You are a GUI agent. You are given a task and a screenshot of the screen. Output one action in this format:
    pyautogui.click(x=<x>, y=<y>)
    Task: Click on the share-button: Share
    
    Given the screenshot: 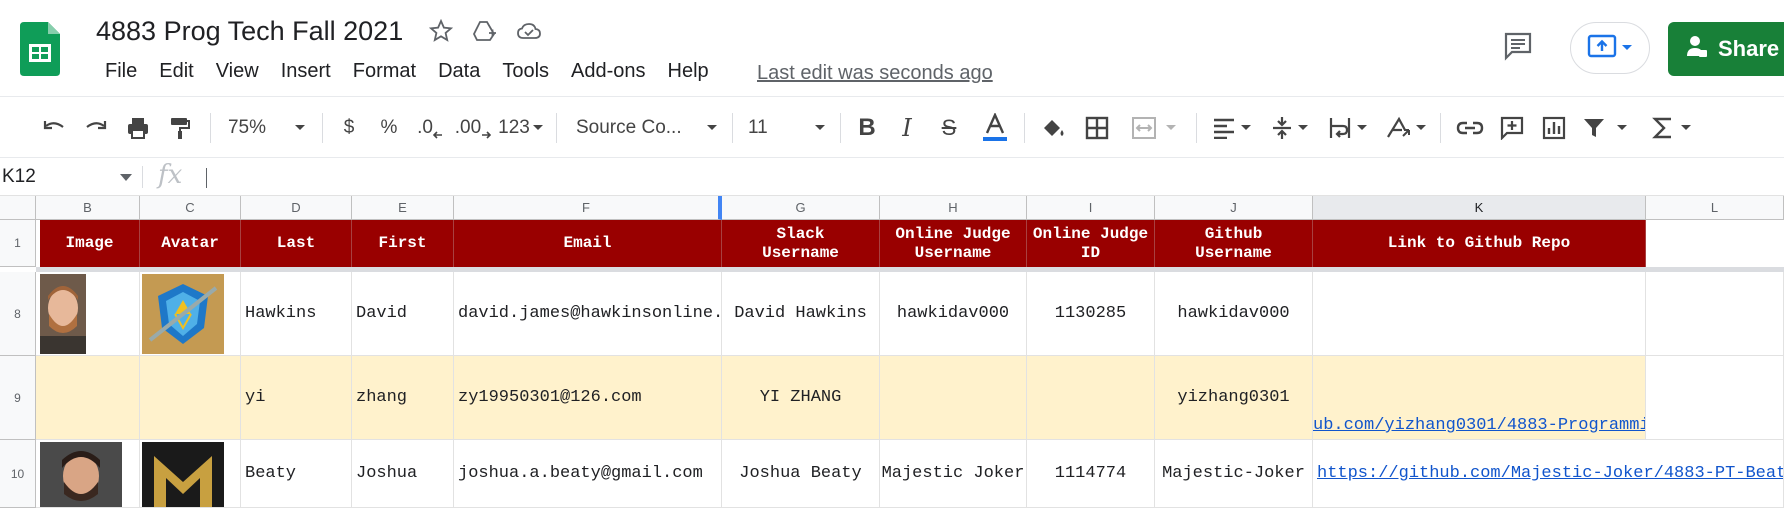 What is the action you would take?
    pyautogui.click(x=1726, y=49)
    